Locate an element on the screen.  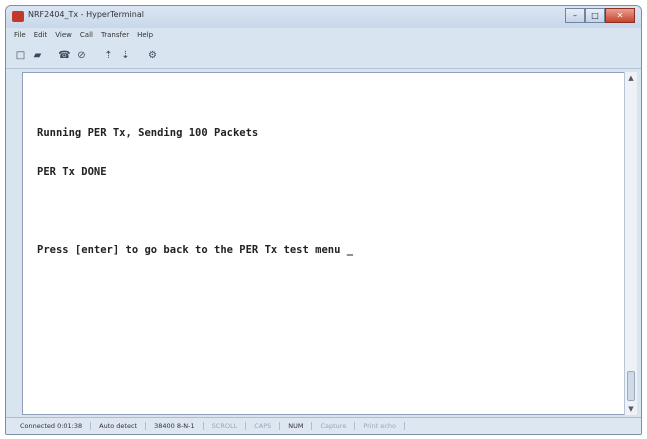
scroll-thumb is located at coordinates (631, 386).